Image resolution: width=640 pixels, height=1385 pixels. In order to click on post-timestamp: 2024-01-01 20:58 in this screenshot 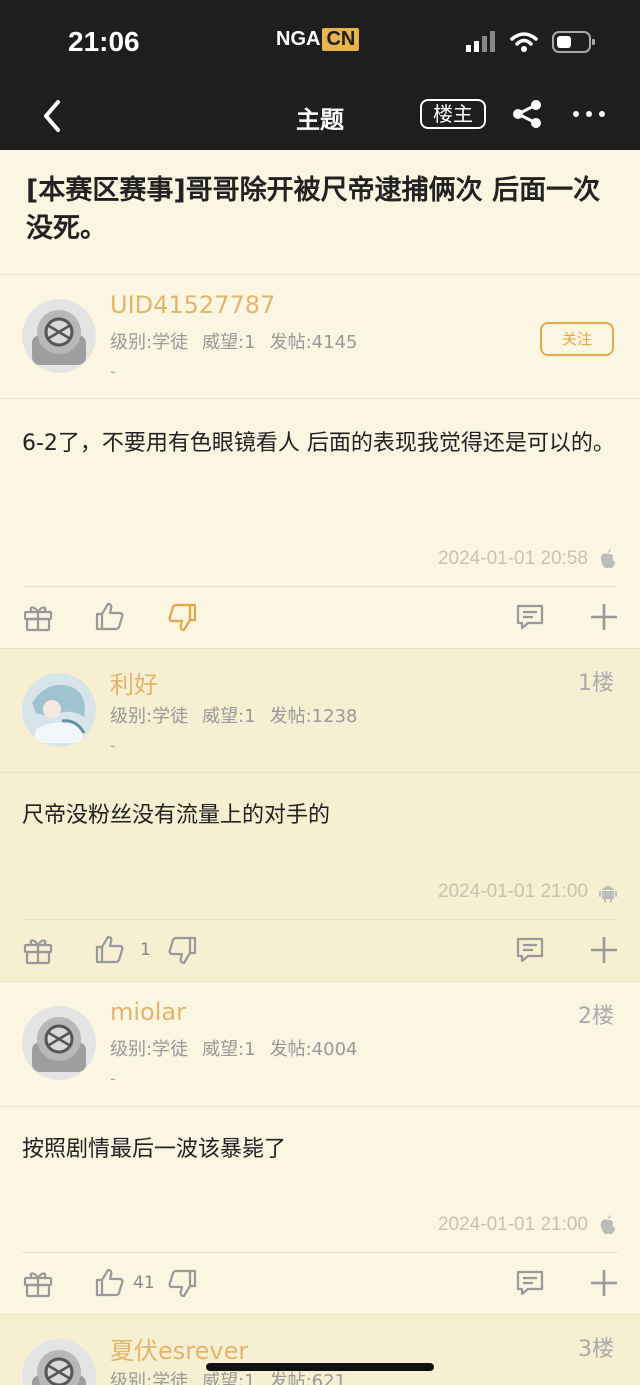, I will do `click(512, 558)`.